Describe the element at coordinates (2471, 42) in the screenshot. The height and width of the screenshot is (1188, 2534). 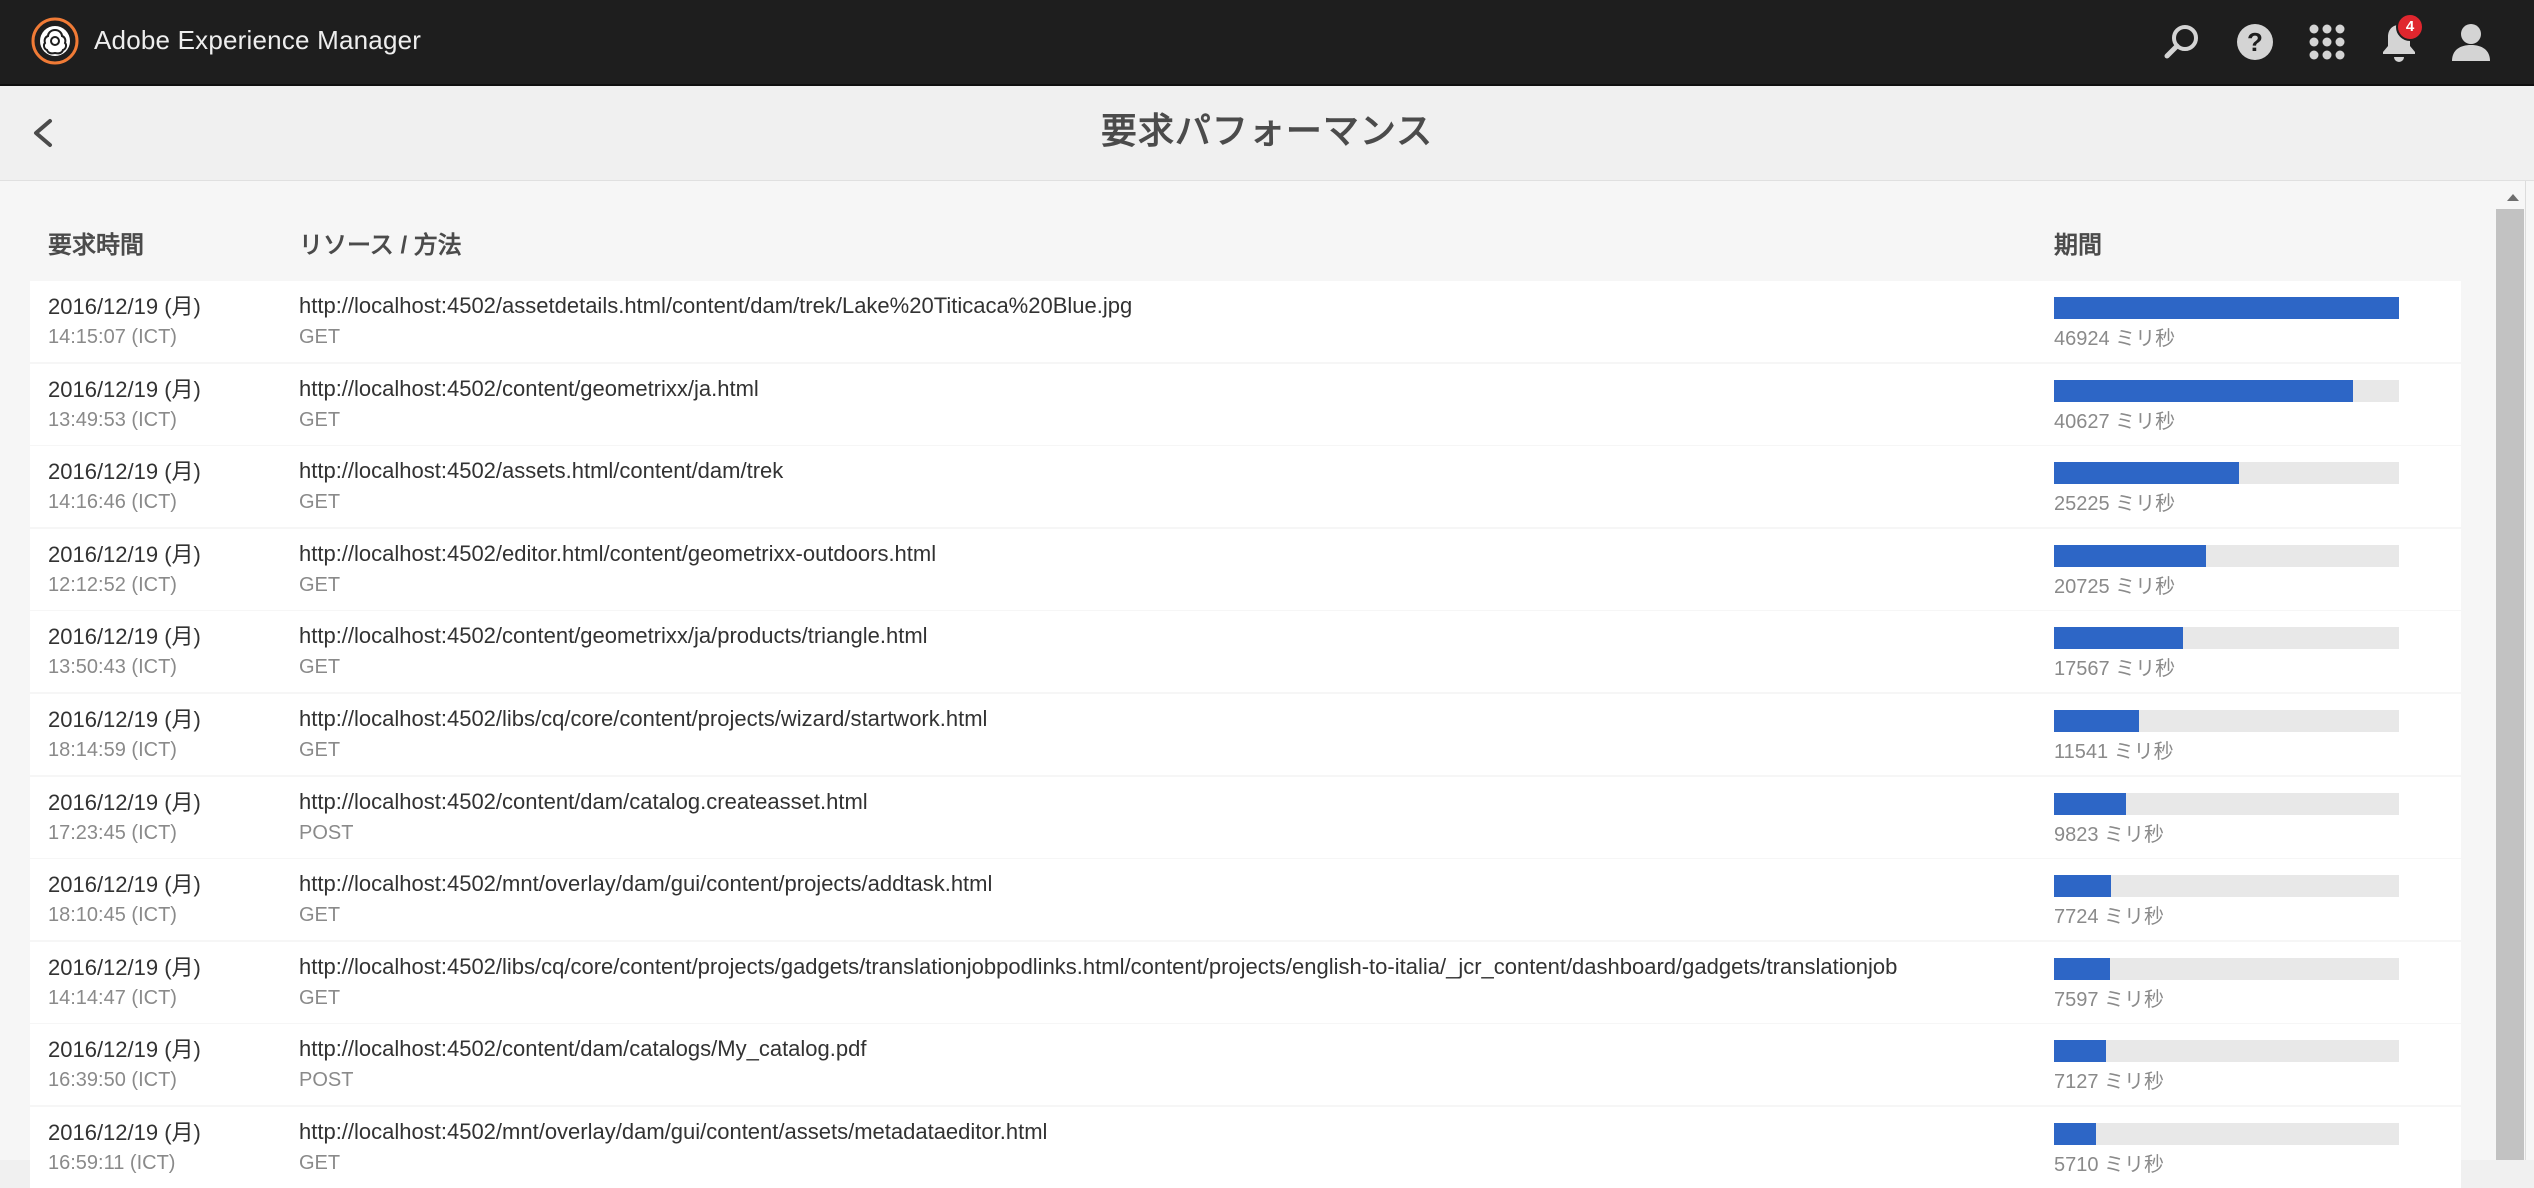
I see `user-icon` at that location.